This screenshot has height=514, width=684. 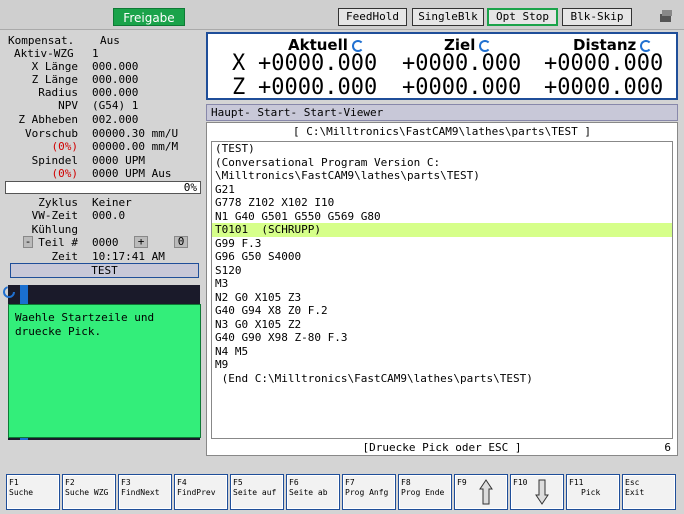 What do you see at coordinates (308, 492) in the screenshot?
I see `fkey-label: Seite ab` at bounding box center [308, 492].